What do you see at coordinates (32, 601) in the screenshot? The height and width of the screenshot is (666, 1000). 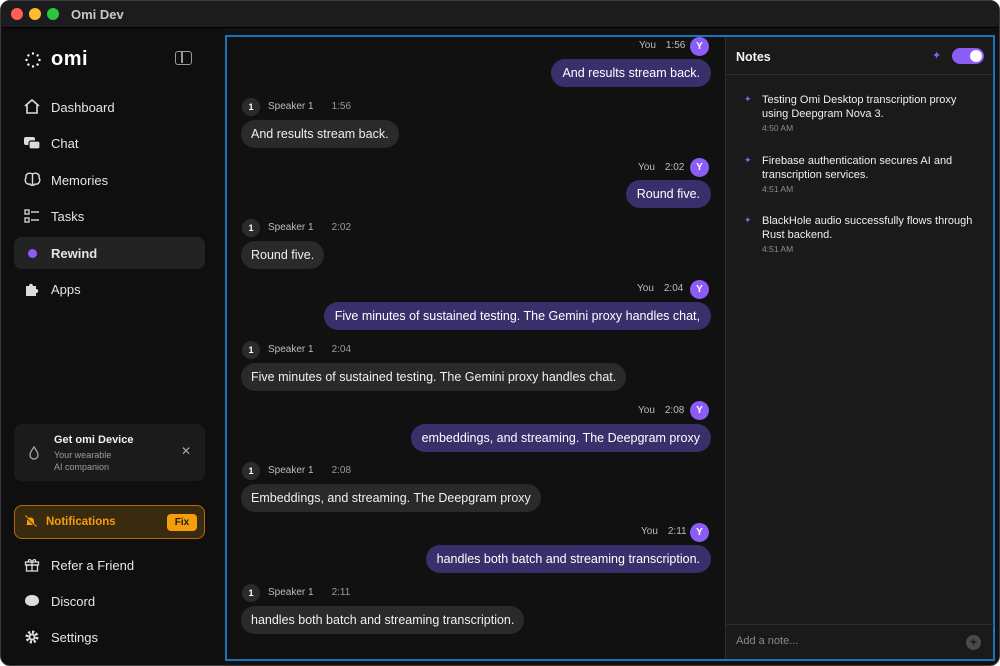 I see `discord-icon` at bounding box center [32, 601].